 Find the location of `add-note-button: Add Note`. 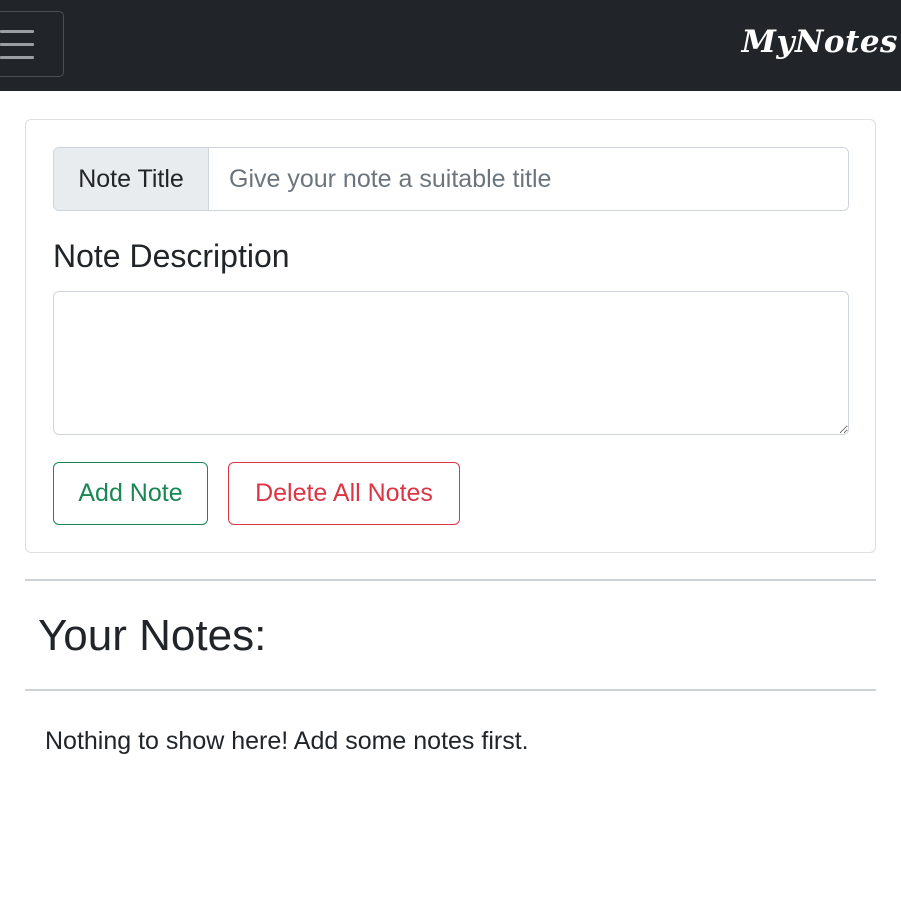

add-note-button: Add Note is located at coordinates (130, 493).